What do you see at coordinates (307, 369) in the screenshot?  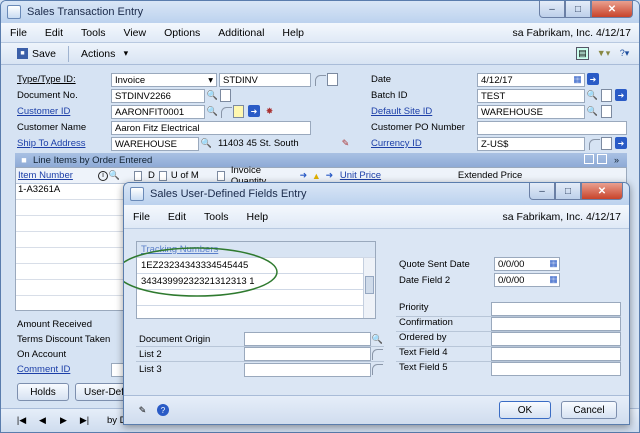 I see `list-3-field` at bounding box center [307, 369].